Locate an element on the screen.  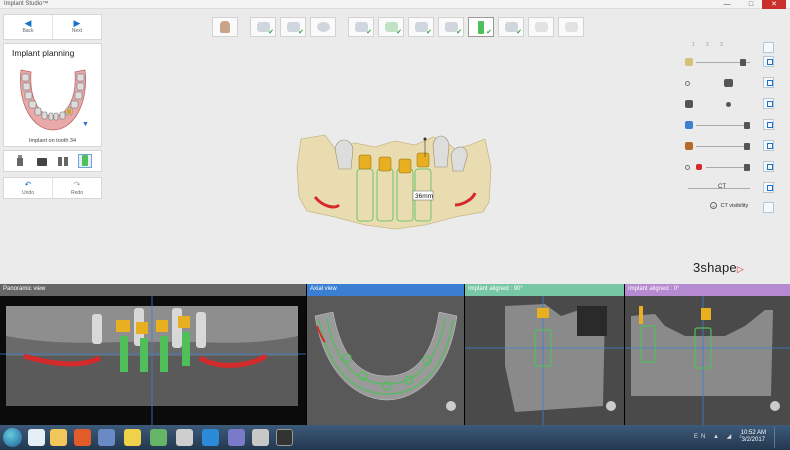
tooth-visibility-row is located at coordinates (728, 147).